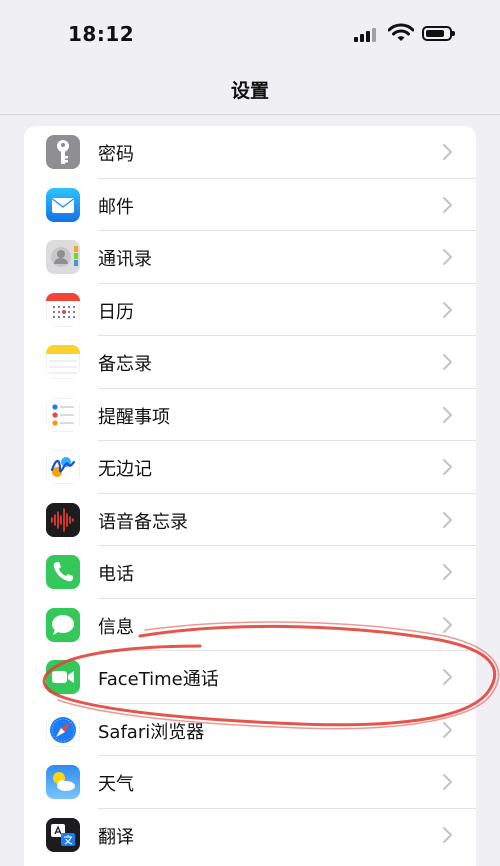  Describe the element at coordinates (250, 415) in the screenshot. I see `settings-row-reminders: 提醒事项` at that location.